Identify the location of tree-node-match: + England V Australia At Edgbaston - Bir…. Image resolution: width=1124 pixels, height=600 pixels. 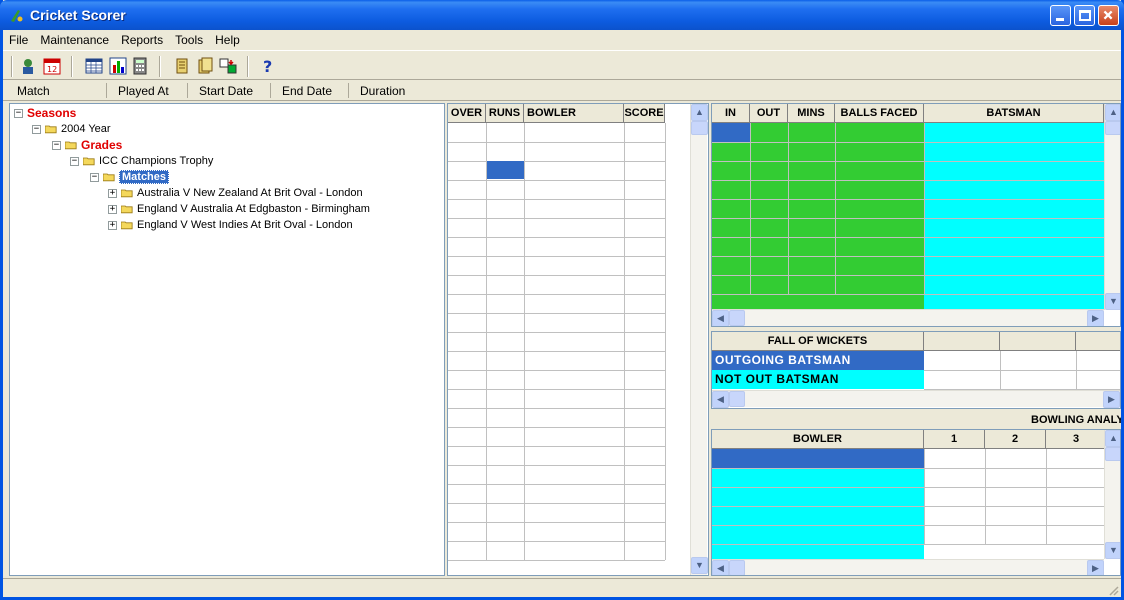
(239, 209).